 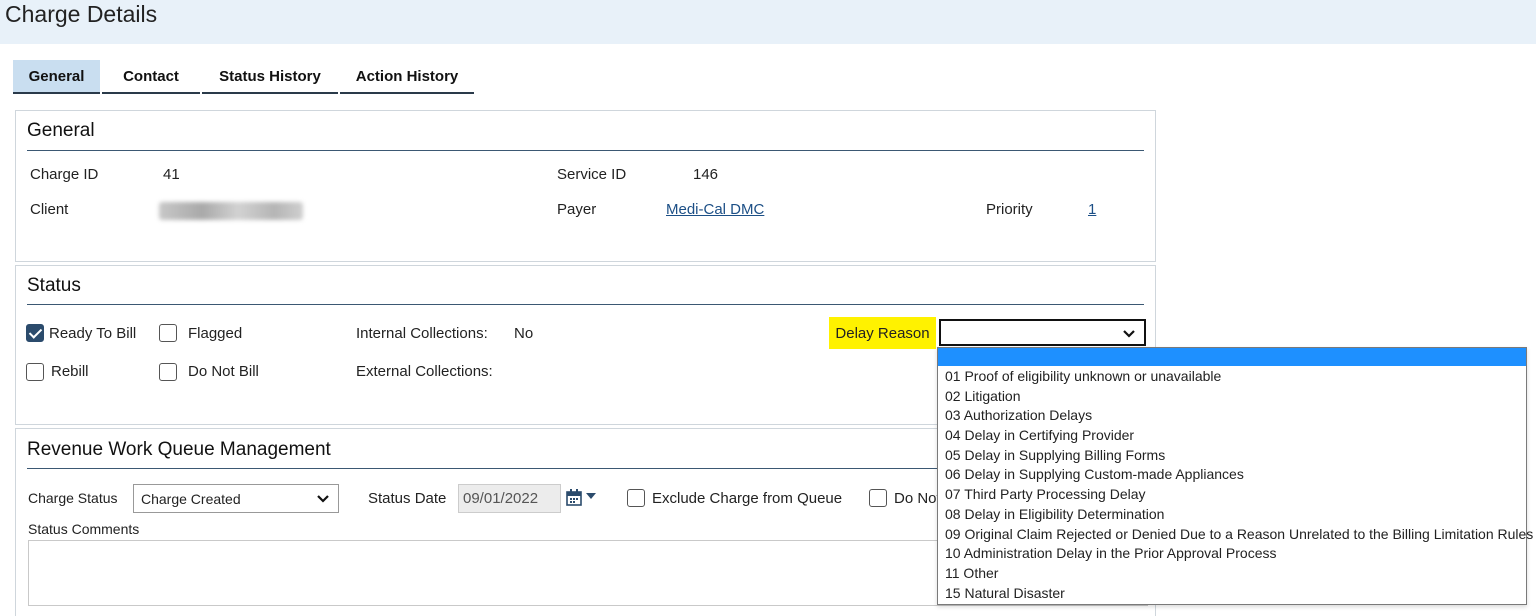 I want to click on charge-id-value: 41, so click(x=171, y=174).